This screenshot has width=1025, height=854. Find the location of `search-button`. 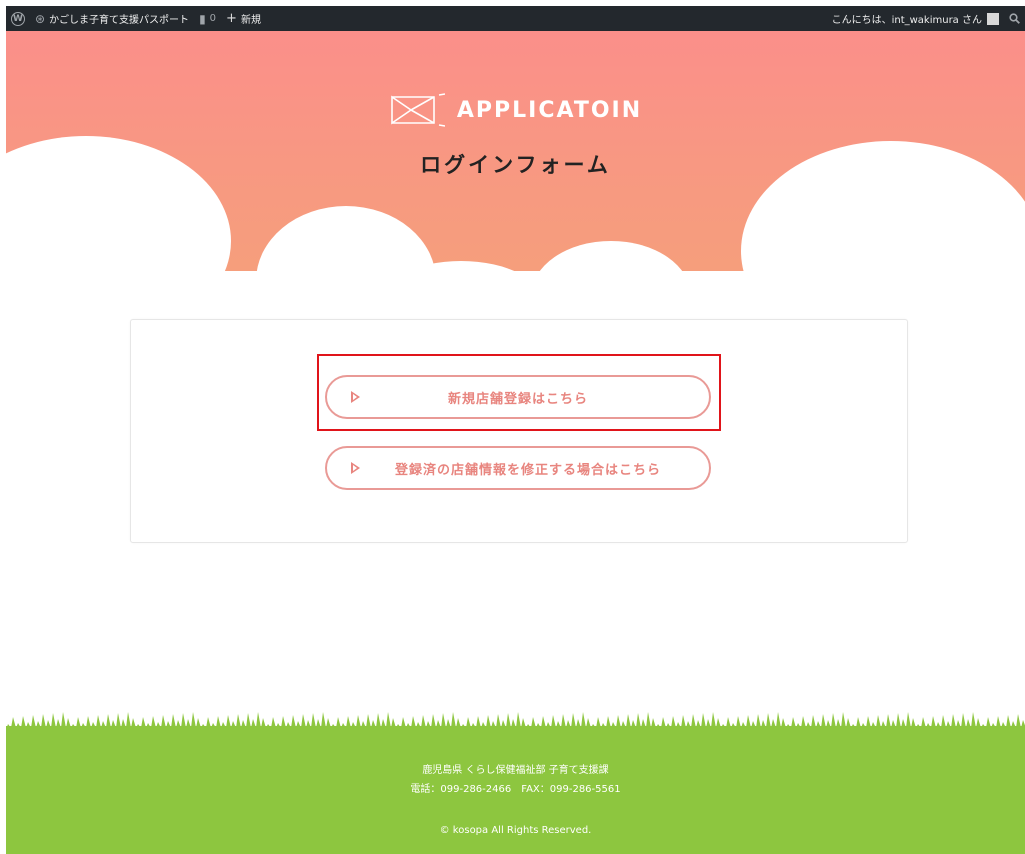

search-button is located at coordinates (1014, 18).